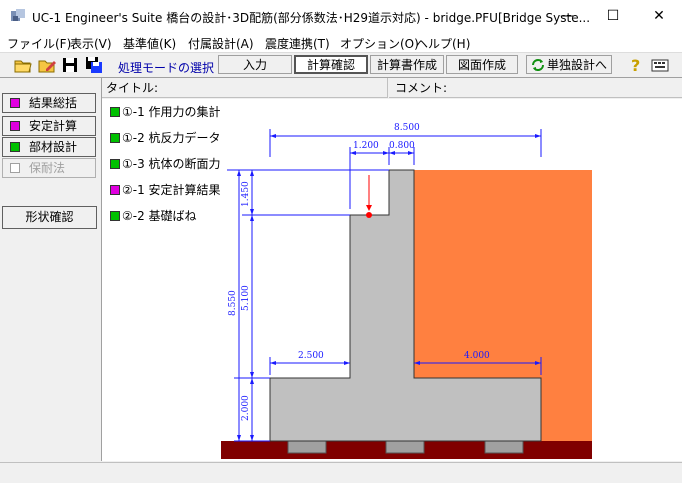 The height and width of the screenshot is (483, 682). What do you see at coordinates (49, 168) in the screenshot?
I see `ductility-button: 保耐法` at bounding box center [49, 168].